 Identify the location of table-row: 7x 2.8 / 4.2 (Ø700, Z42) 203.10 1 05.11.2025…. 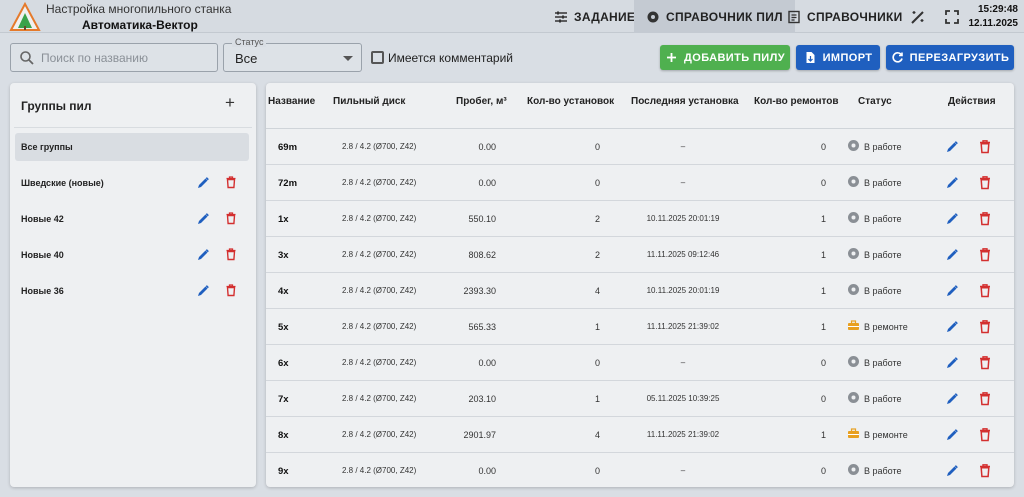
(640, 399).